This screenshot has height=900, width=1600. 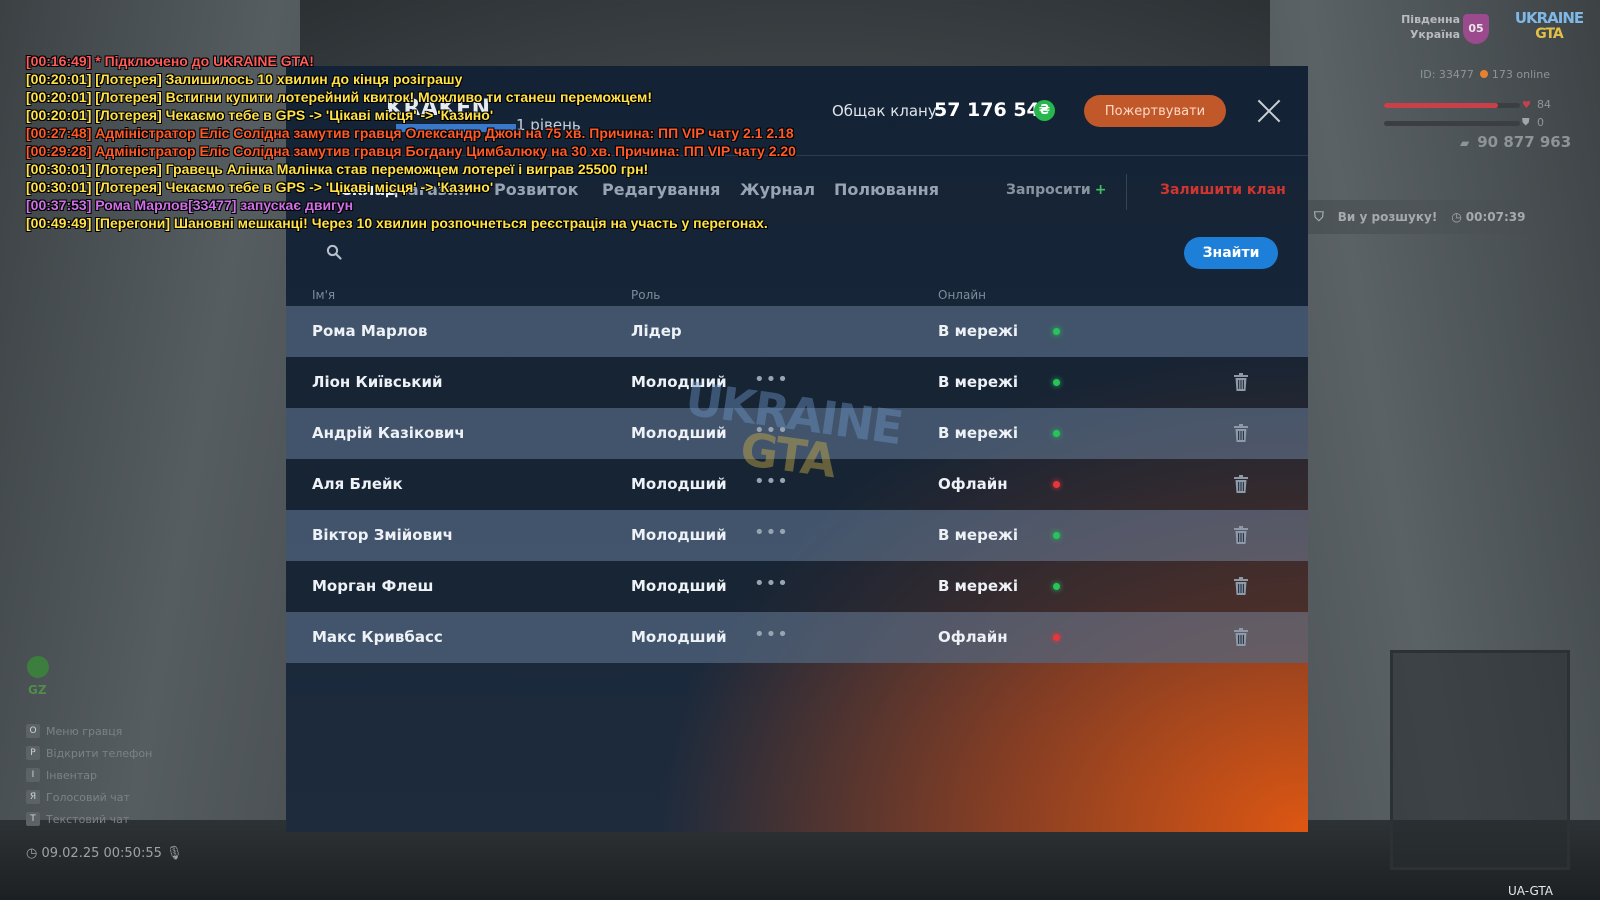 I want to click on key-hint-label: Текстовий чат, so click(x=88, y=819).